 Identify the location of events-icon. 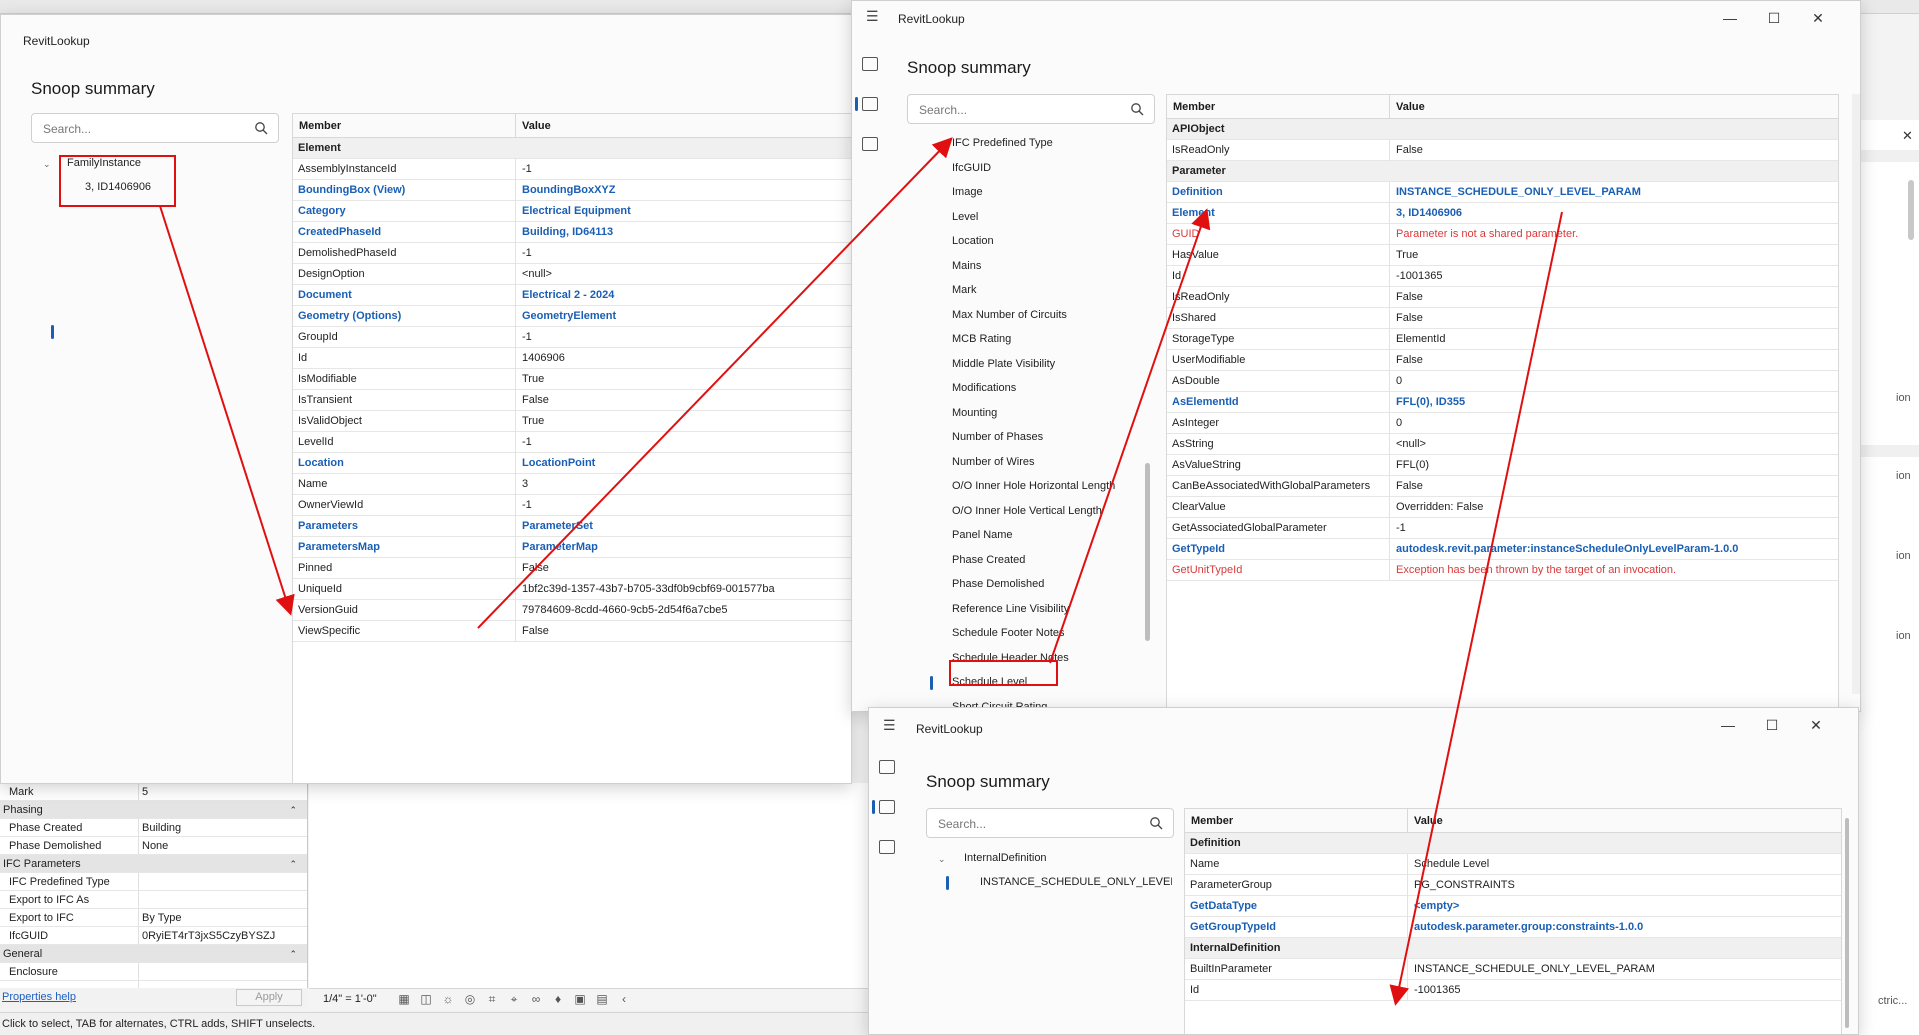
(887, 847).